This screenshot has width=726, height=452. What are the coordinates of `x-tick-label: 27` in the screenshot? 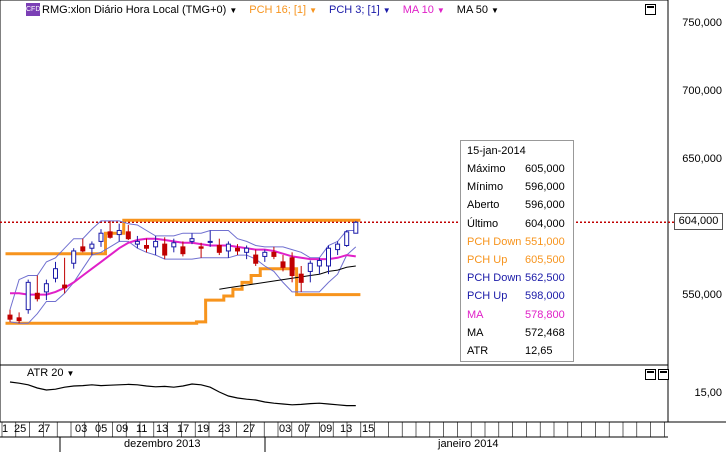 It's located at (44, 429).